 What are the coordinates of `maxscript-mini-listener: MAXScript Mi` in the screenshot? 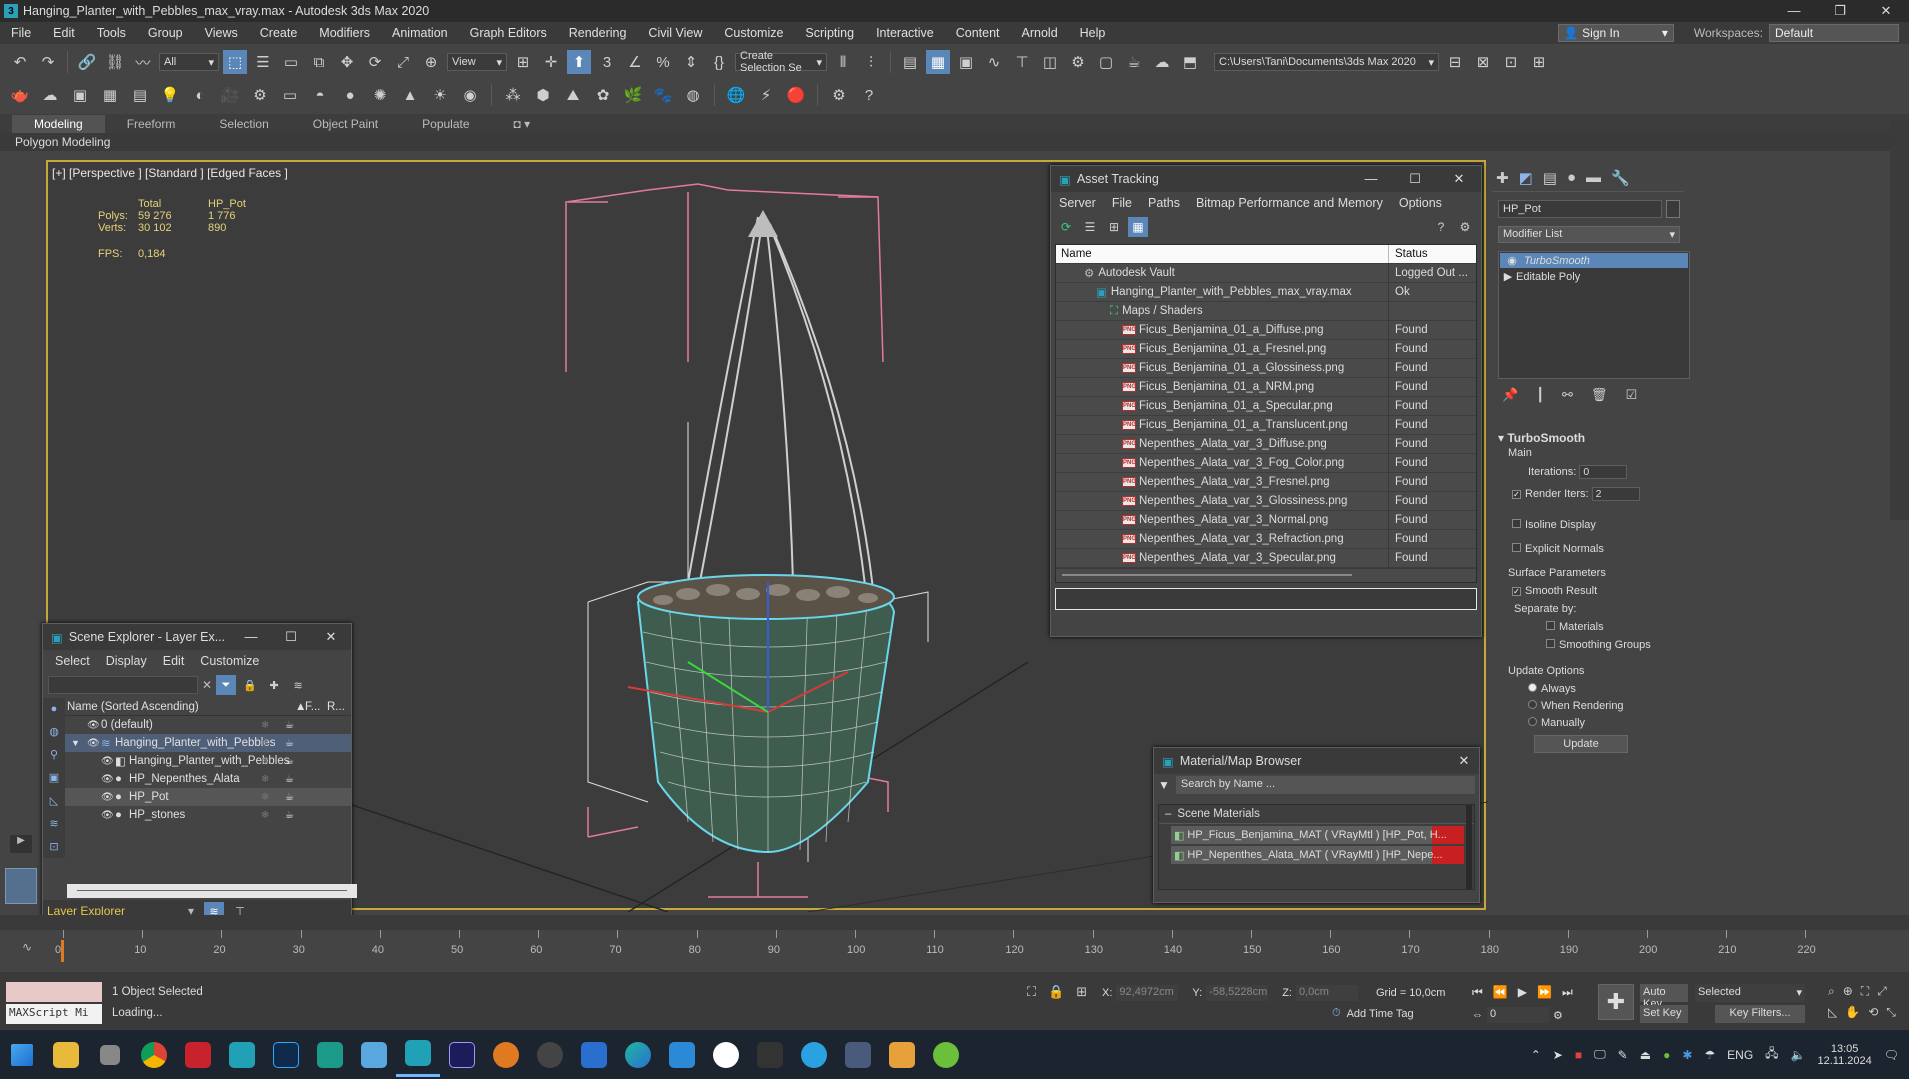 It's located at (54, 1014).